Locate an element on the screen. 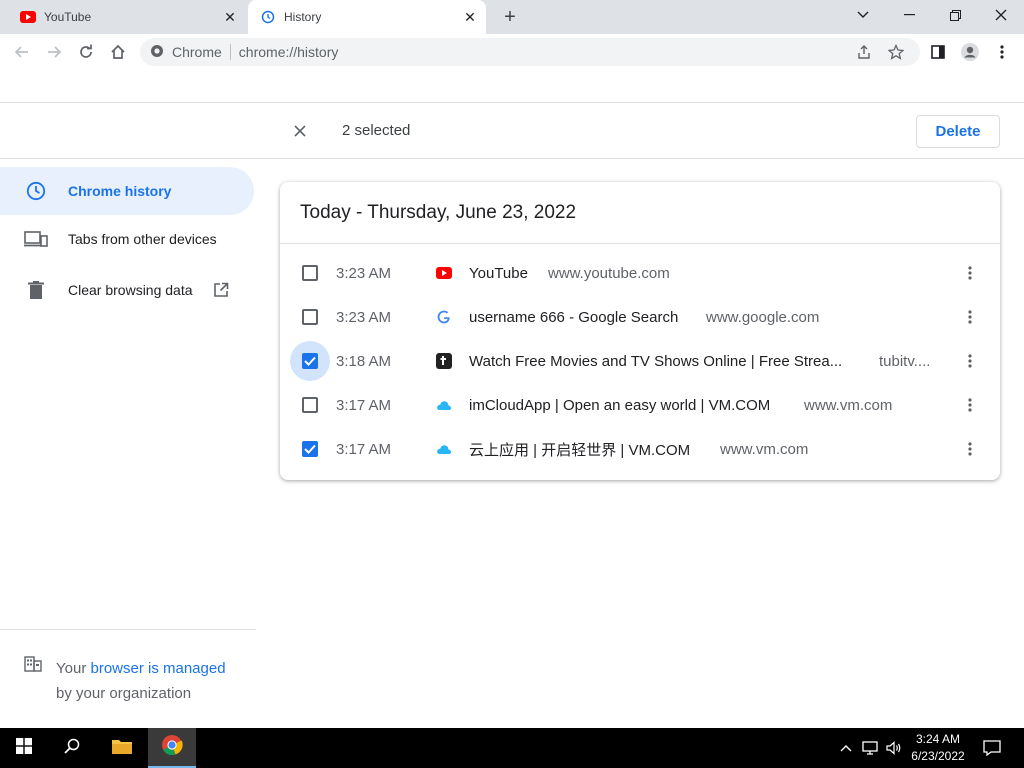 Image resolution: width=1024 pixels, height=768 pixels. network-icon is located at coordinates (870, 748).